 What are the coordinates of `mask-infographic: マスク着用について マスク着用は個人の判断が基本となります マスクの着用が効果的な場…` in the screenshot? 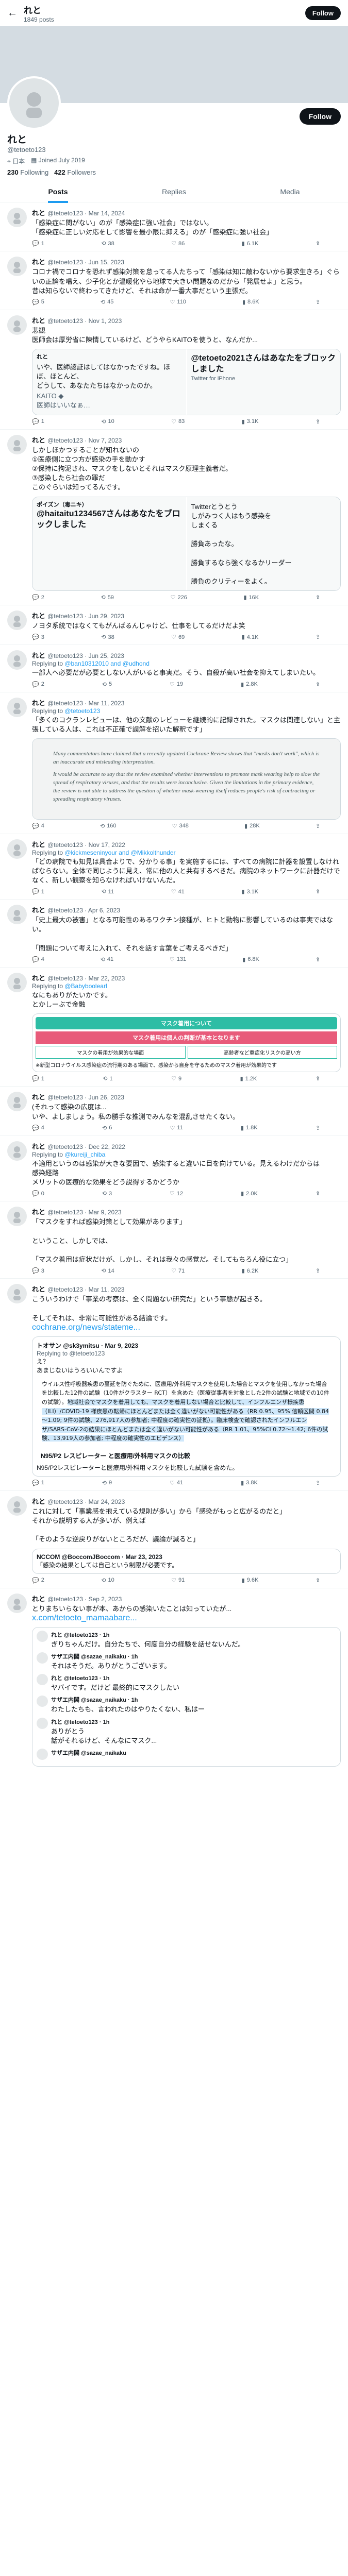 It's located at (186, 1043).